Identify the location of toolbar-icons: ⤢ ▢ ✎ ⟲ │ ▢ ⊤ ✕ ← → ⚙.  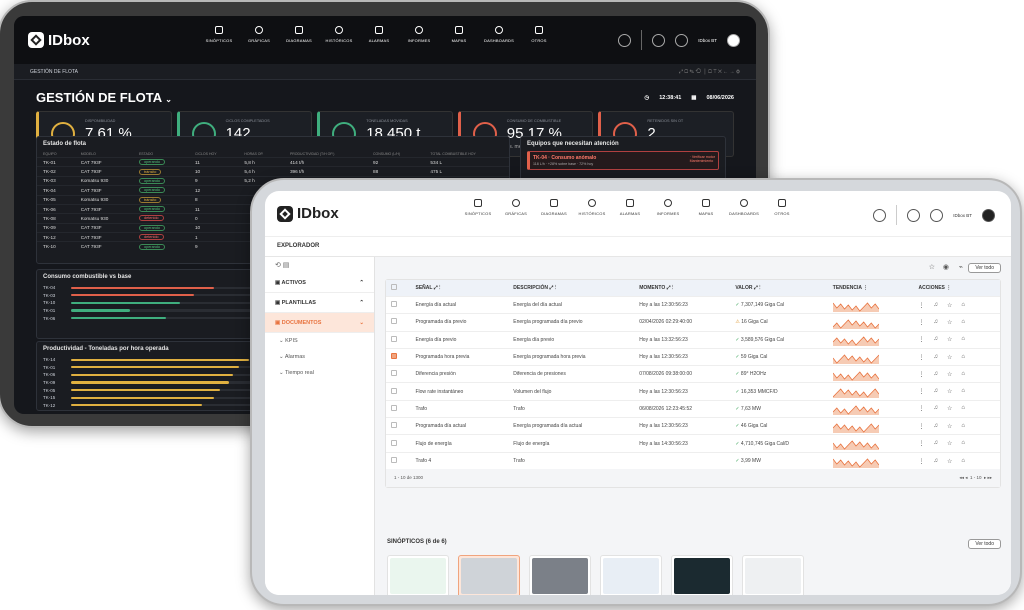
(709, 72).